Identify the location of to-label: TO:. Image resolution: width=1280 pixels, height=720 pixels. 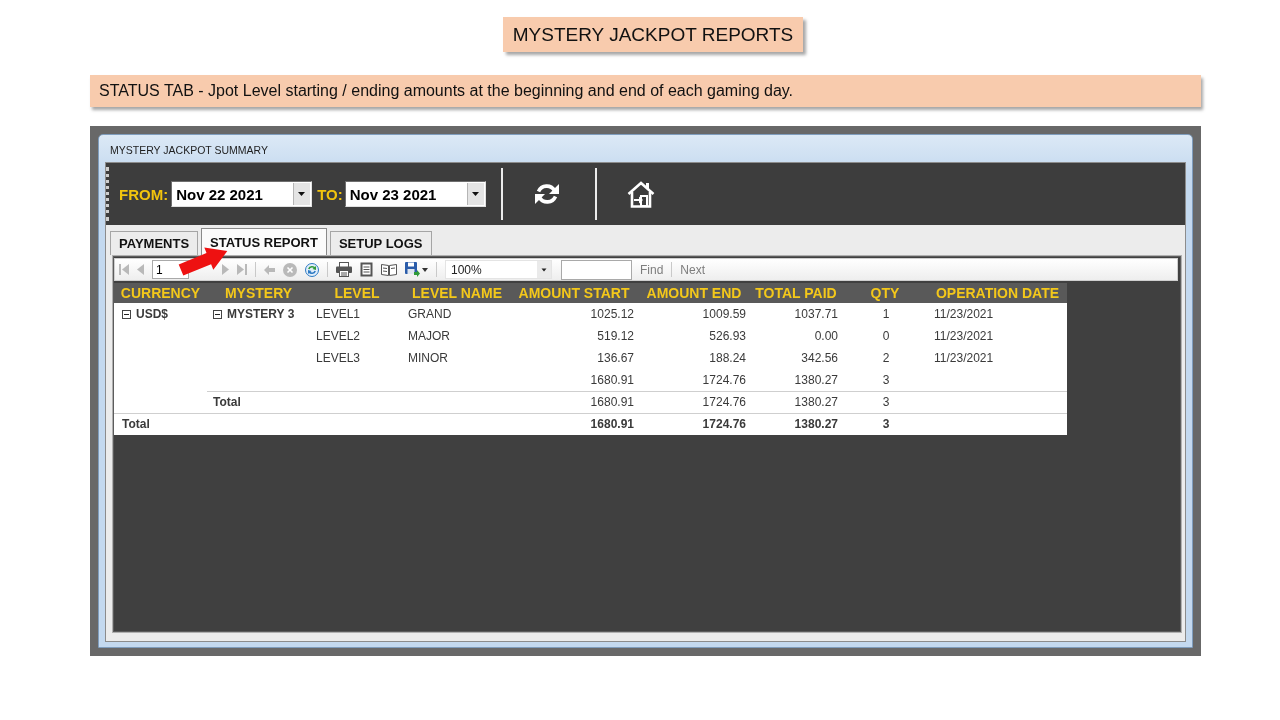
(330, 194).